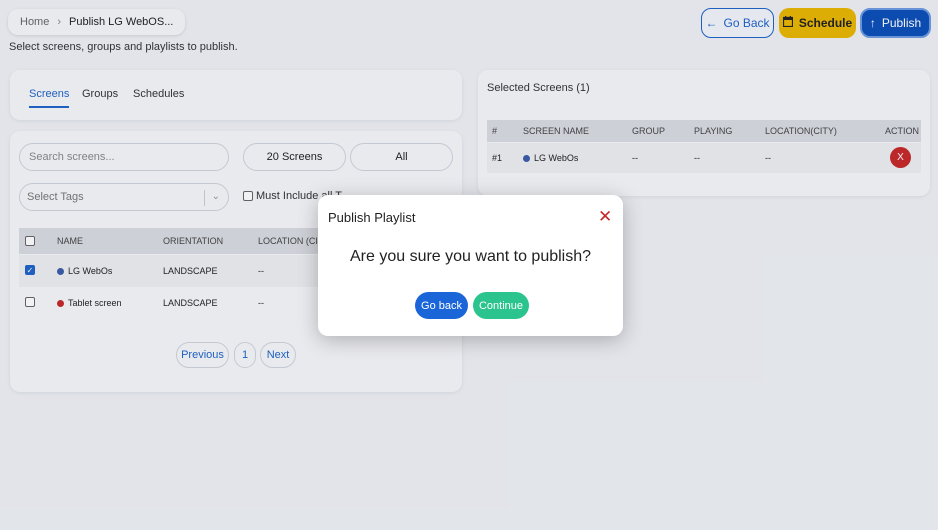 The image size is (938, 530). I want to click on dialog-continue-button: Continue, so click(501, 305).